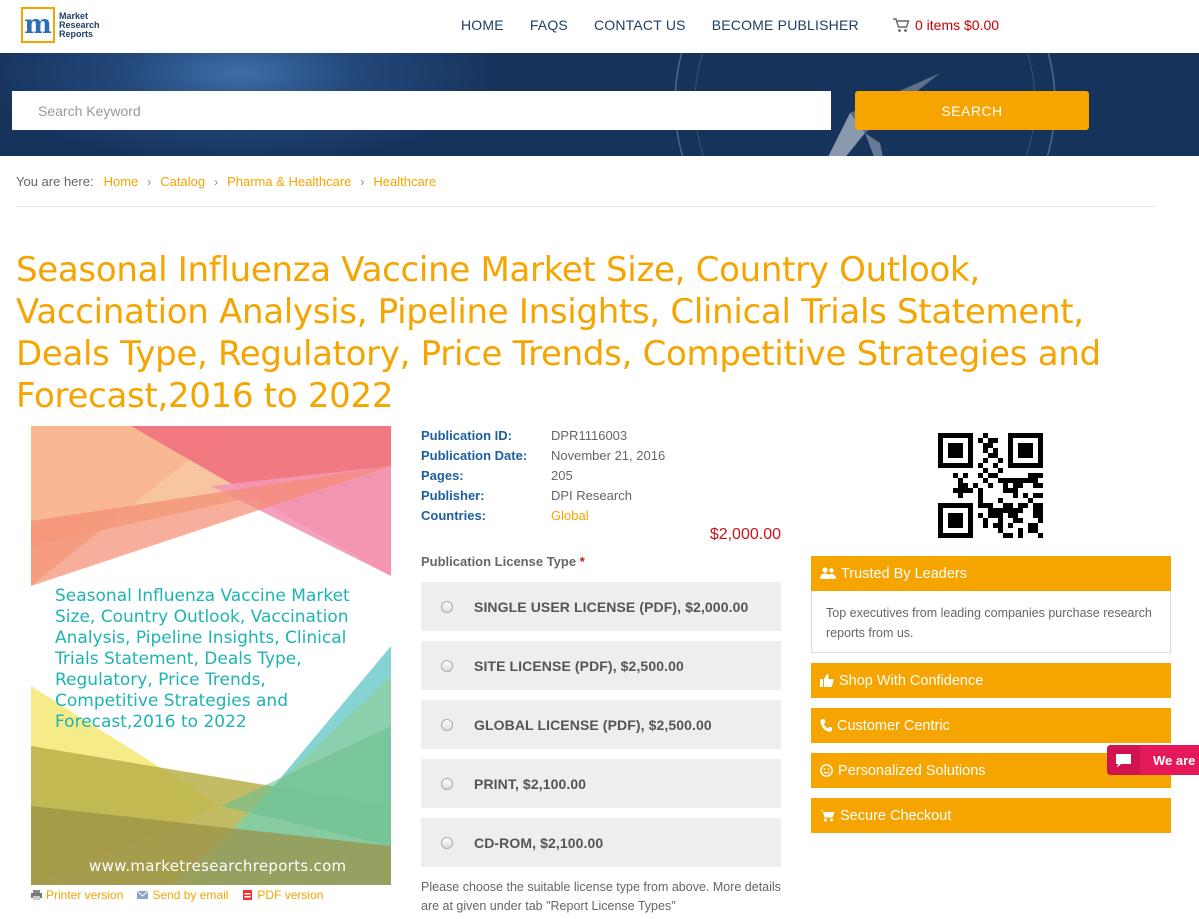 The width and height of the screenshot is (1199, 919). Describe the element at coordinates (182, 181) in the screenshot. I see `breadcrumb-catalog: Catalog` at that location.